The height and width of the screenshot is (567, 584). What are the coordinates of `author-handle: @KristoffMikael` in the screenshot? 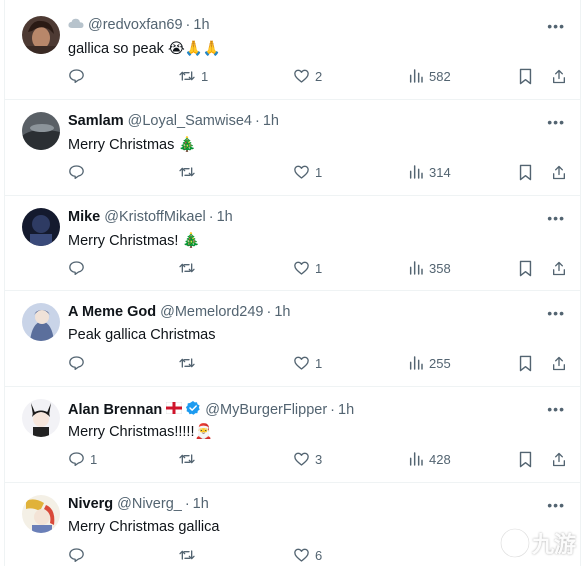 It's located at (154, 217).